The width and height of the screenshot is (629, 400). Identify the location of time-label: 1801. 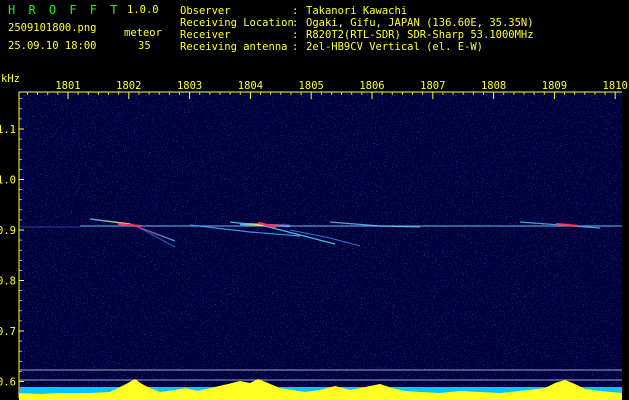
(67, 86).